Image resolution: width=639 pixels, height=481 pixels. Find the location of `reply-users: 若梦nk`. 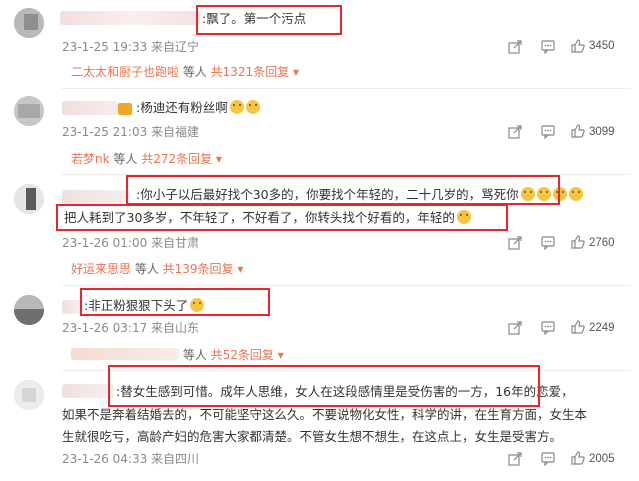

reply-users: 若梦nk is located at coordinates (90, 159).